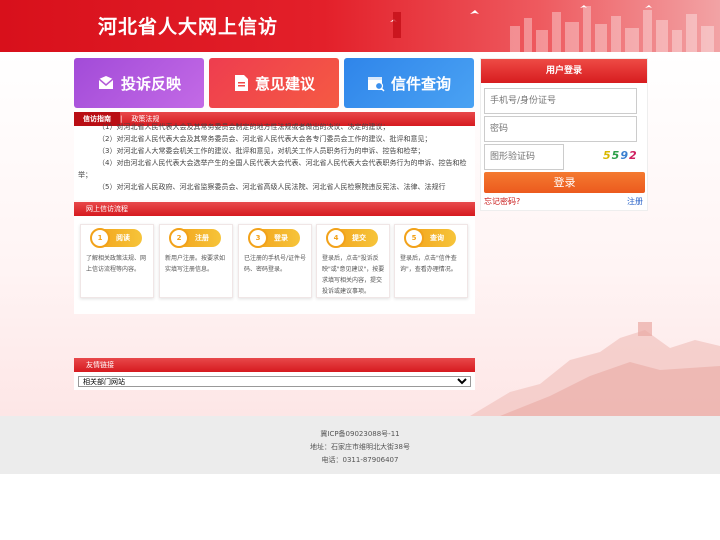 The image size is (720, 540). What do you see at coordinates (564, 71) in the screenshot?
I see `login-title: 用户登录` at bounding box center [564, 71].